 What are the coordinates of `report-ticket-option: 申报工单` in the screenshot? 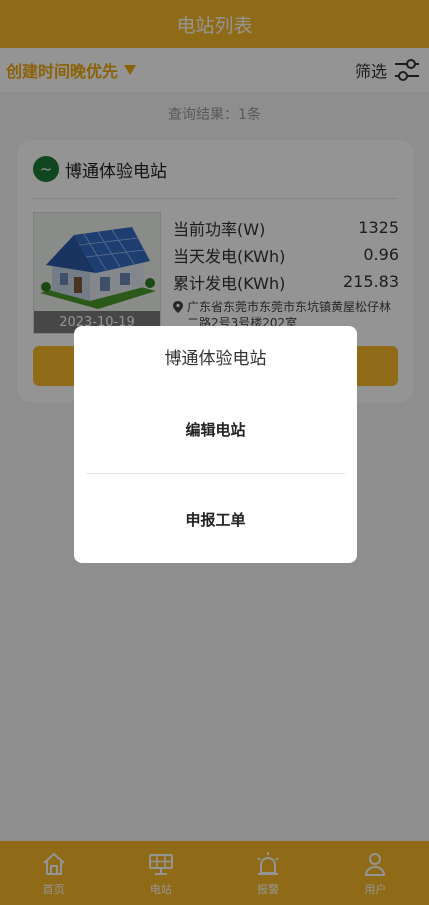 It's located at (215, 519).